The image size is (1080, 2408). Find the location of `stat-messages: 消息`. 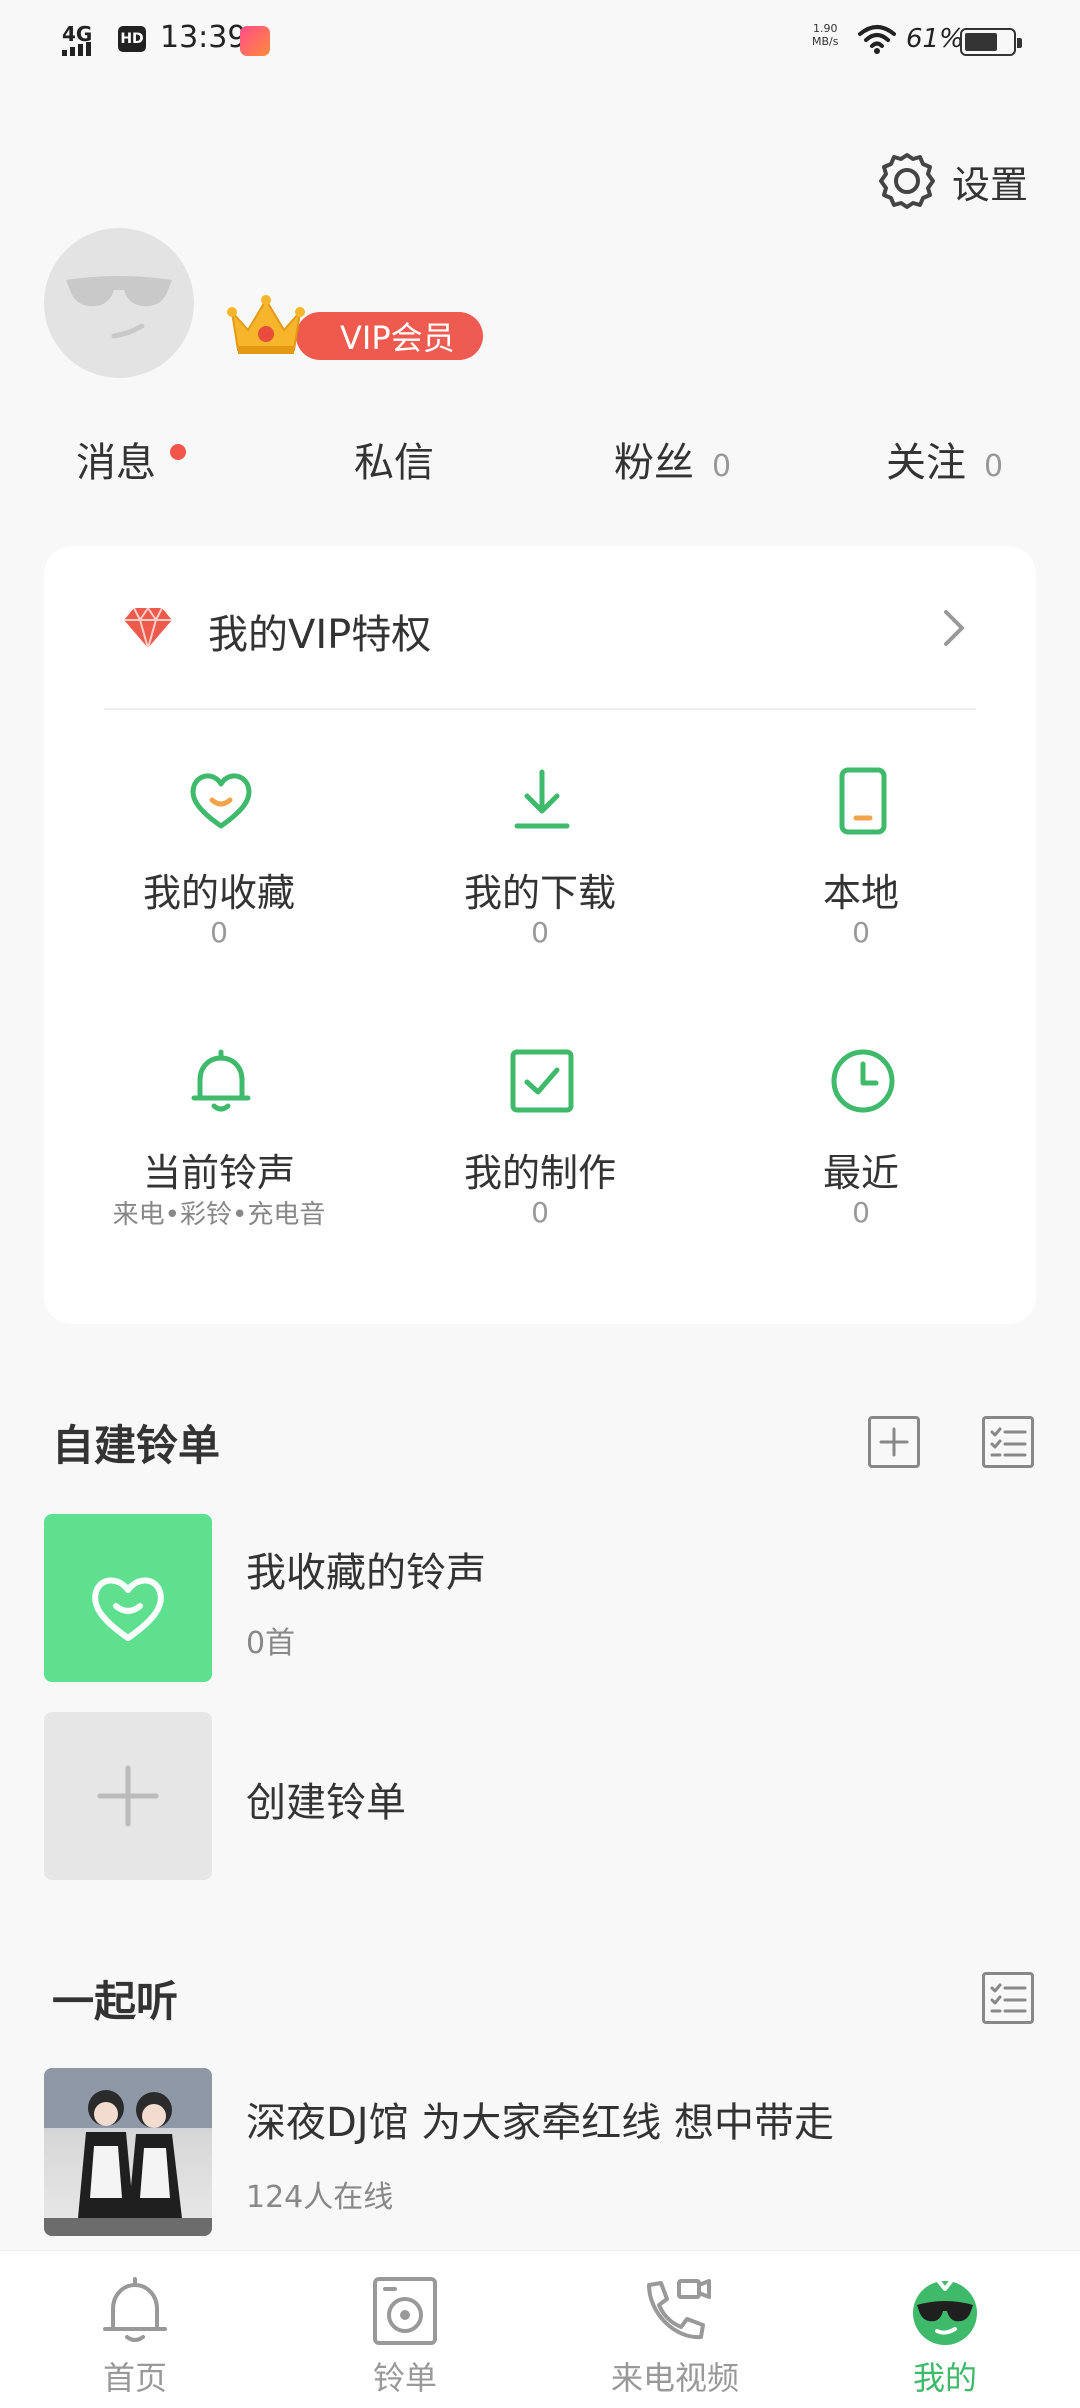

stat-messages: 消息 is located at coordinates (131, 459).